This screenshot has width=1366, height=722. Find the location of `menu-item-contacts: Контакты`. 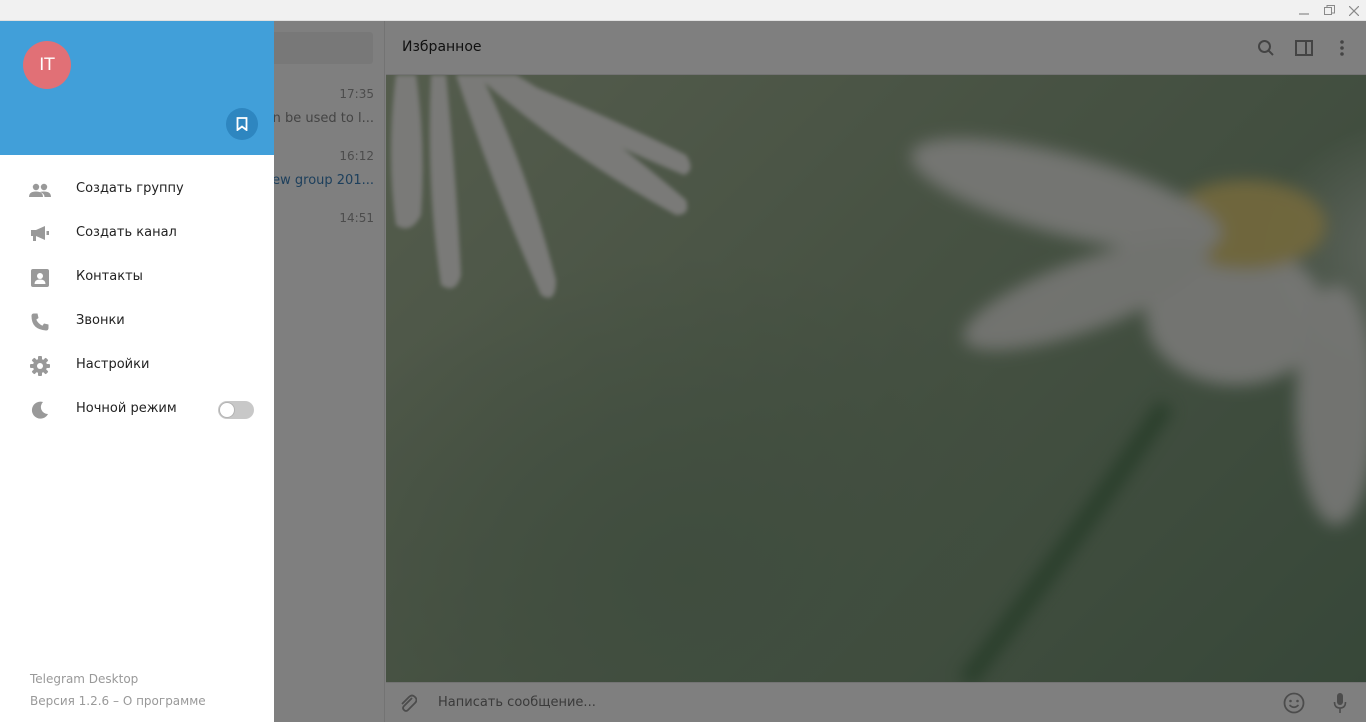

menu-item-contacts: Контакты is located at coordinates (137, 278).